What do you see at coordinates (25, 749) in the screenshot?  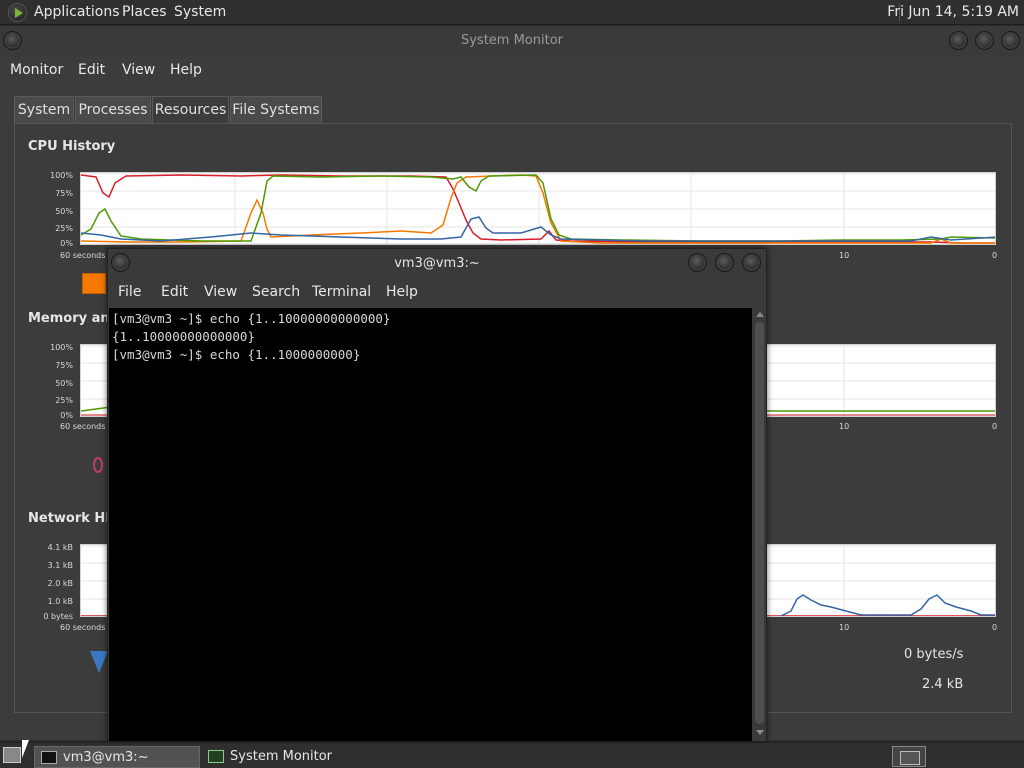 I see `mouse-cursor-icon` at bounding box center [25, 749].